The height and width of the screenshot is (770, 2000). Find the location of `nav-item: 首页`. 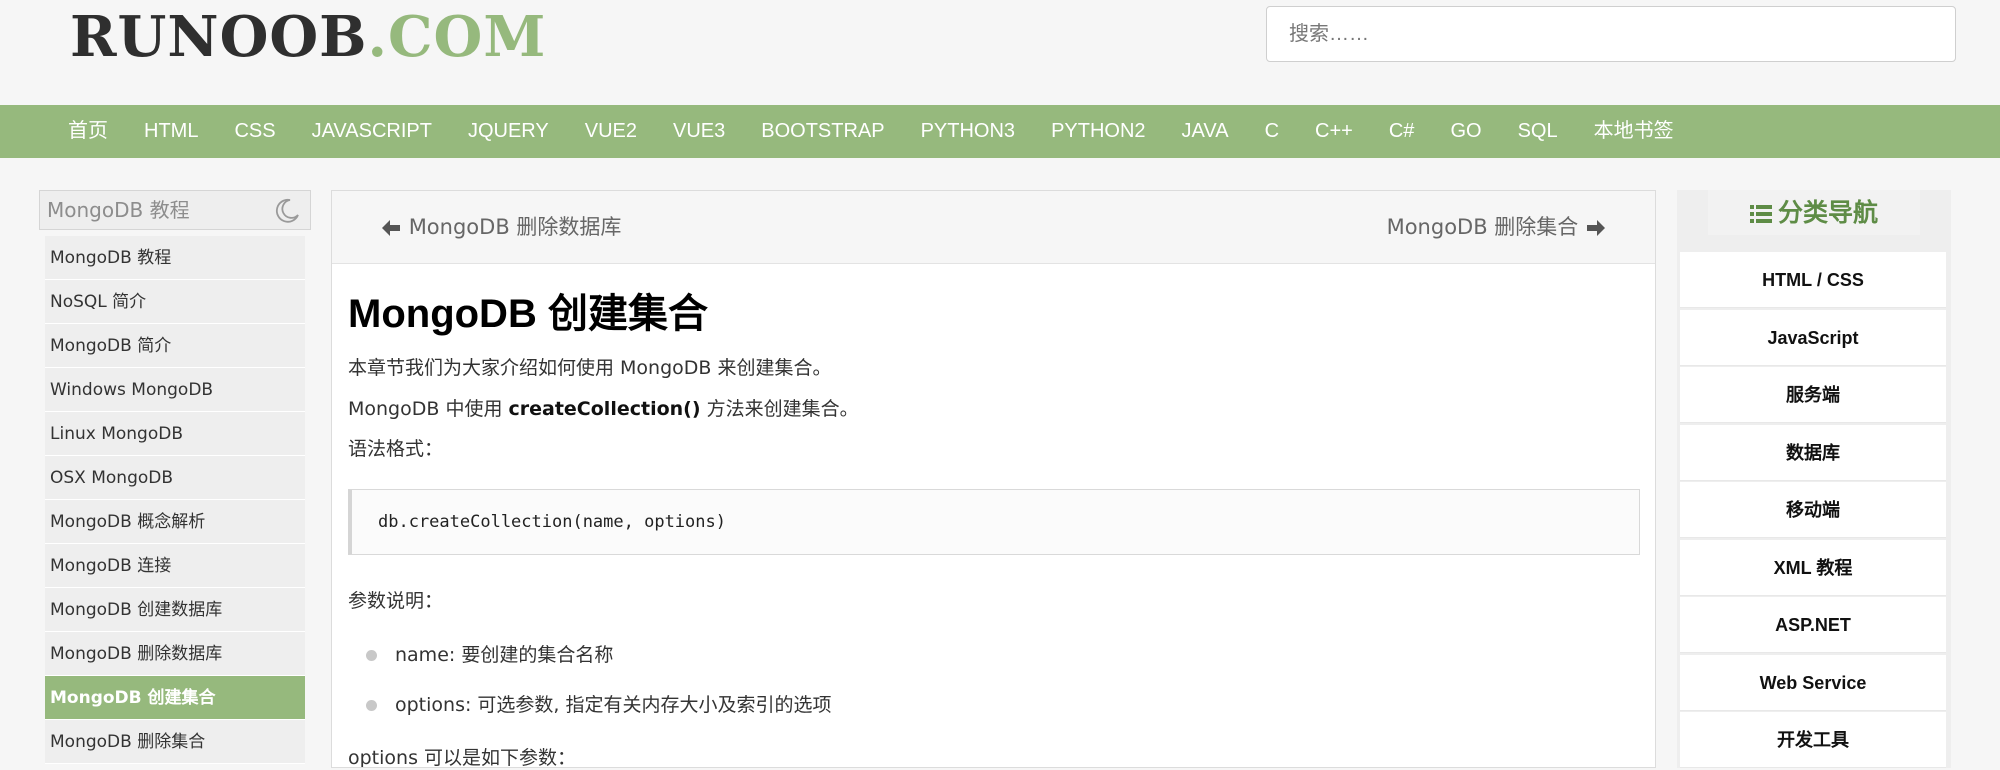

nav-item: 首页 is located at coordinates (88, 131).